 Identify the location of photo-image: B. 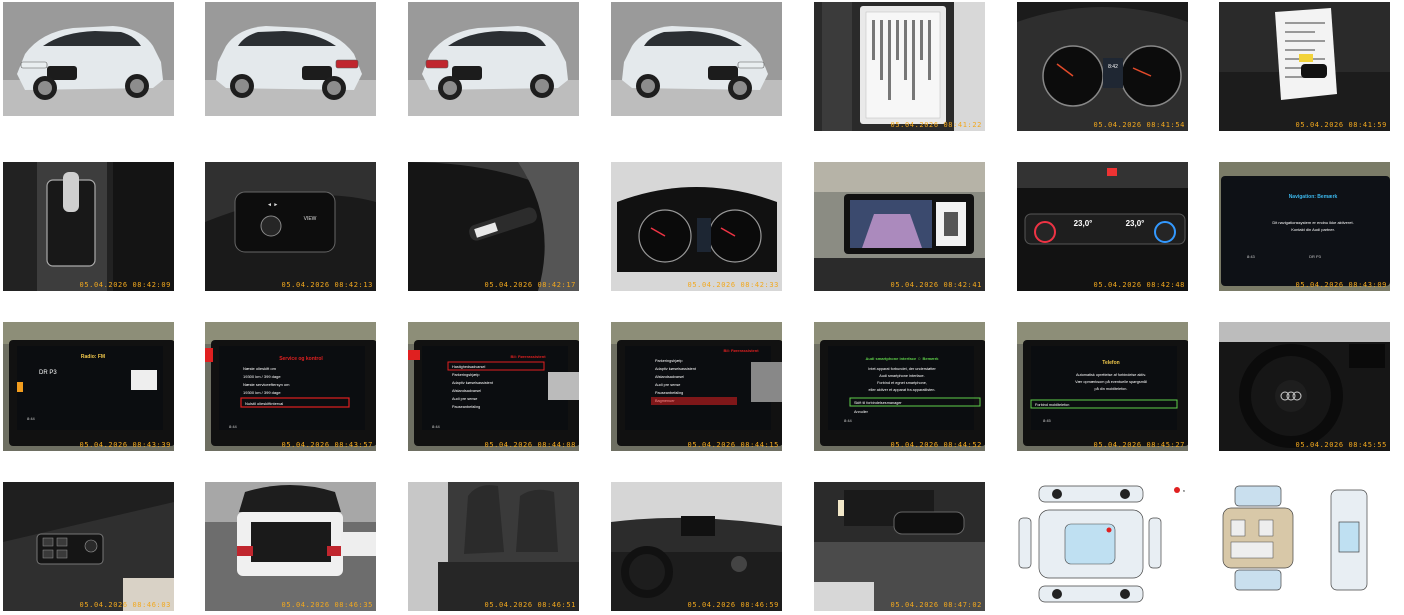
(1102, 546).